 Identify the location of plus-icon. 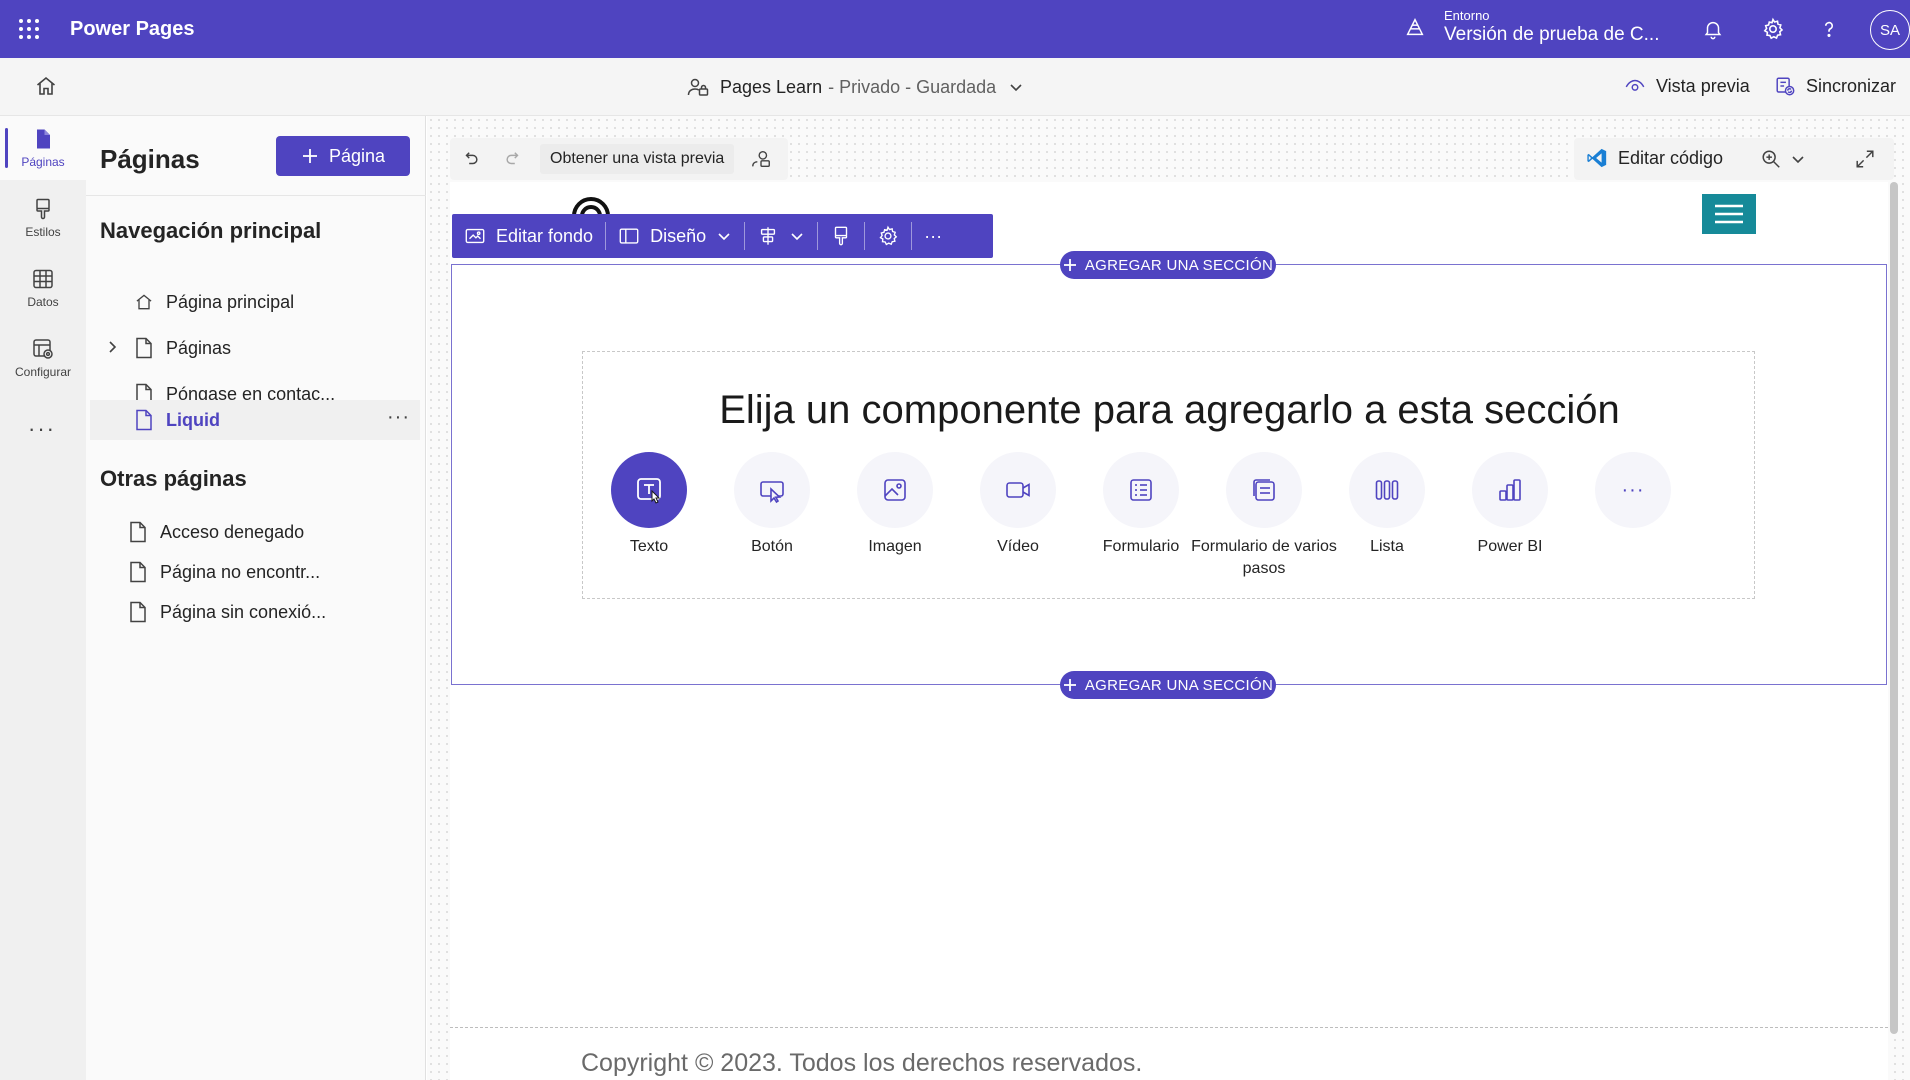
(1070, 685).